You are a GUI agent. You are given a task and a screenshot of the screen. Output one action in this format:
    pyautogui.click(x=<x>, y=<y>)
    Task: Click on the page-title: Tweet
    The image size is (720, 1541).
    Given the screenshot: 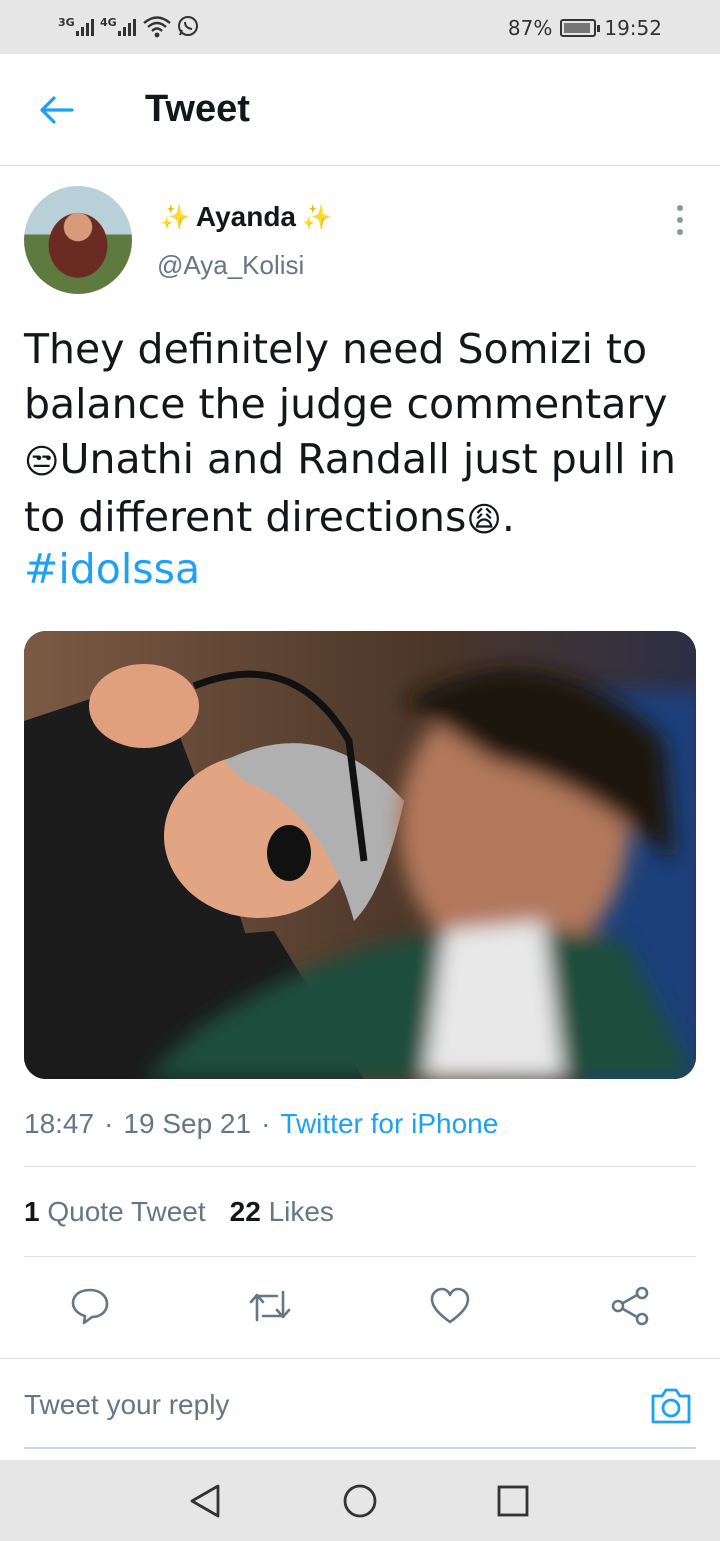 What is the action you would take?
    pyautogui.click(x=197, y=109)
    